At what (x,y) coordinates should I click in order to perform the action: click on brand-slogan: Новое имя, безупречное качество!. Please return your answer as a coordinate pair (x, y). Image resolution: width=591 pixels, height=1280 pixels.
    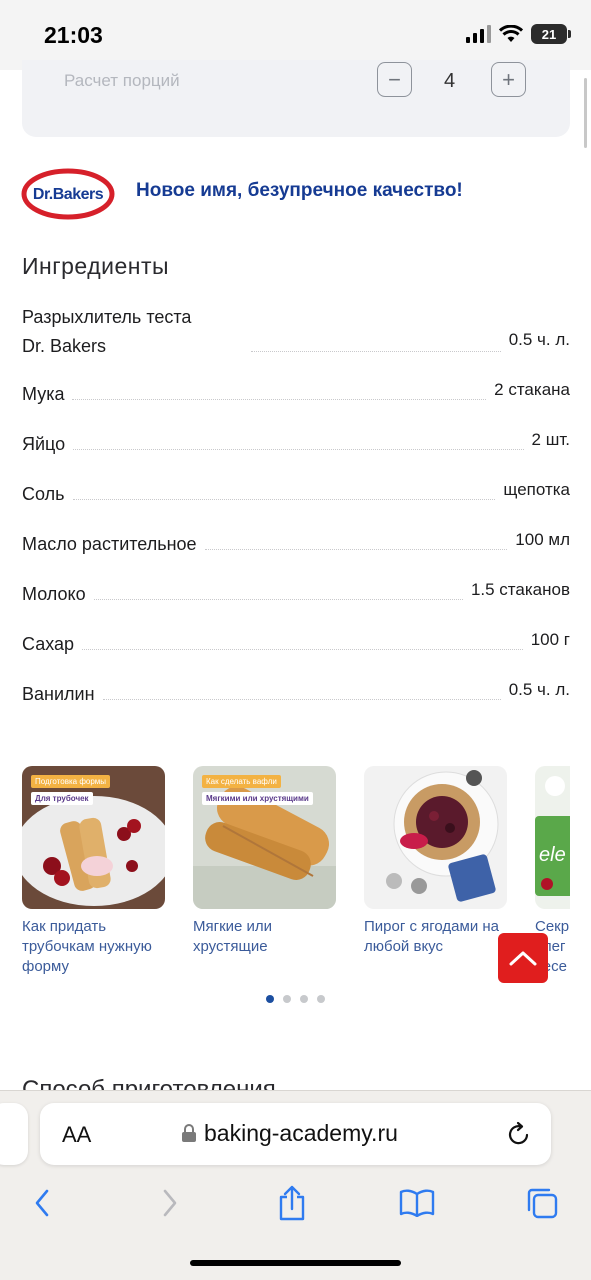
    Looking at the image, I should click on (299, 191).